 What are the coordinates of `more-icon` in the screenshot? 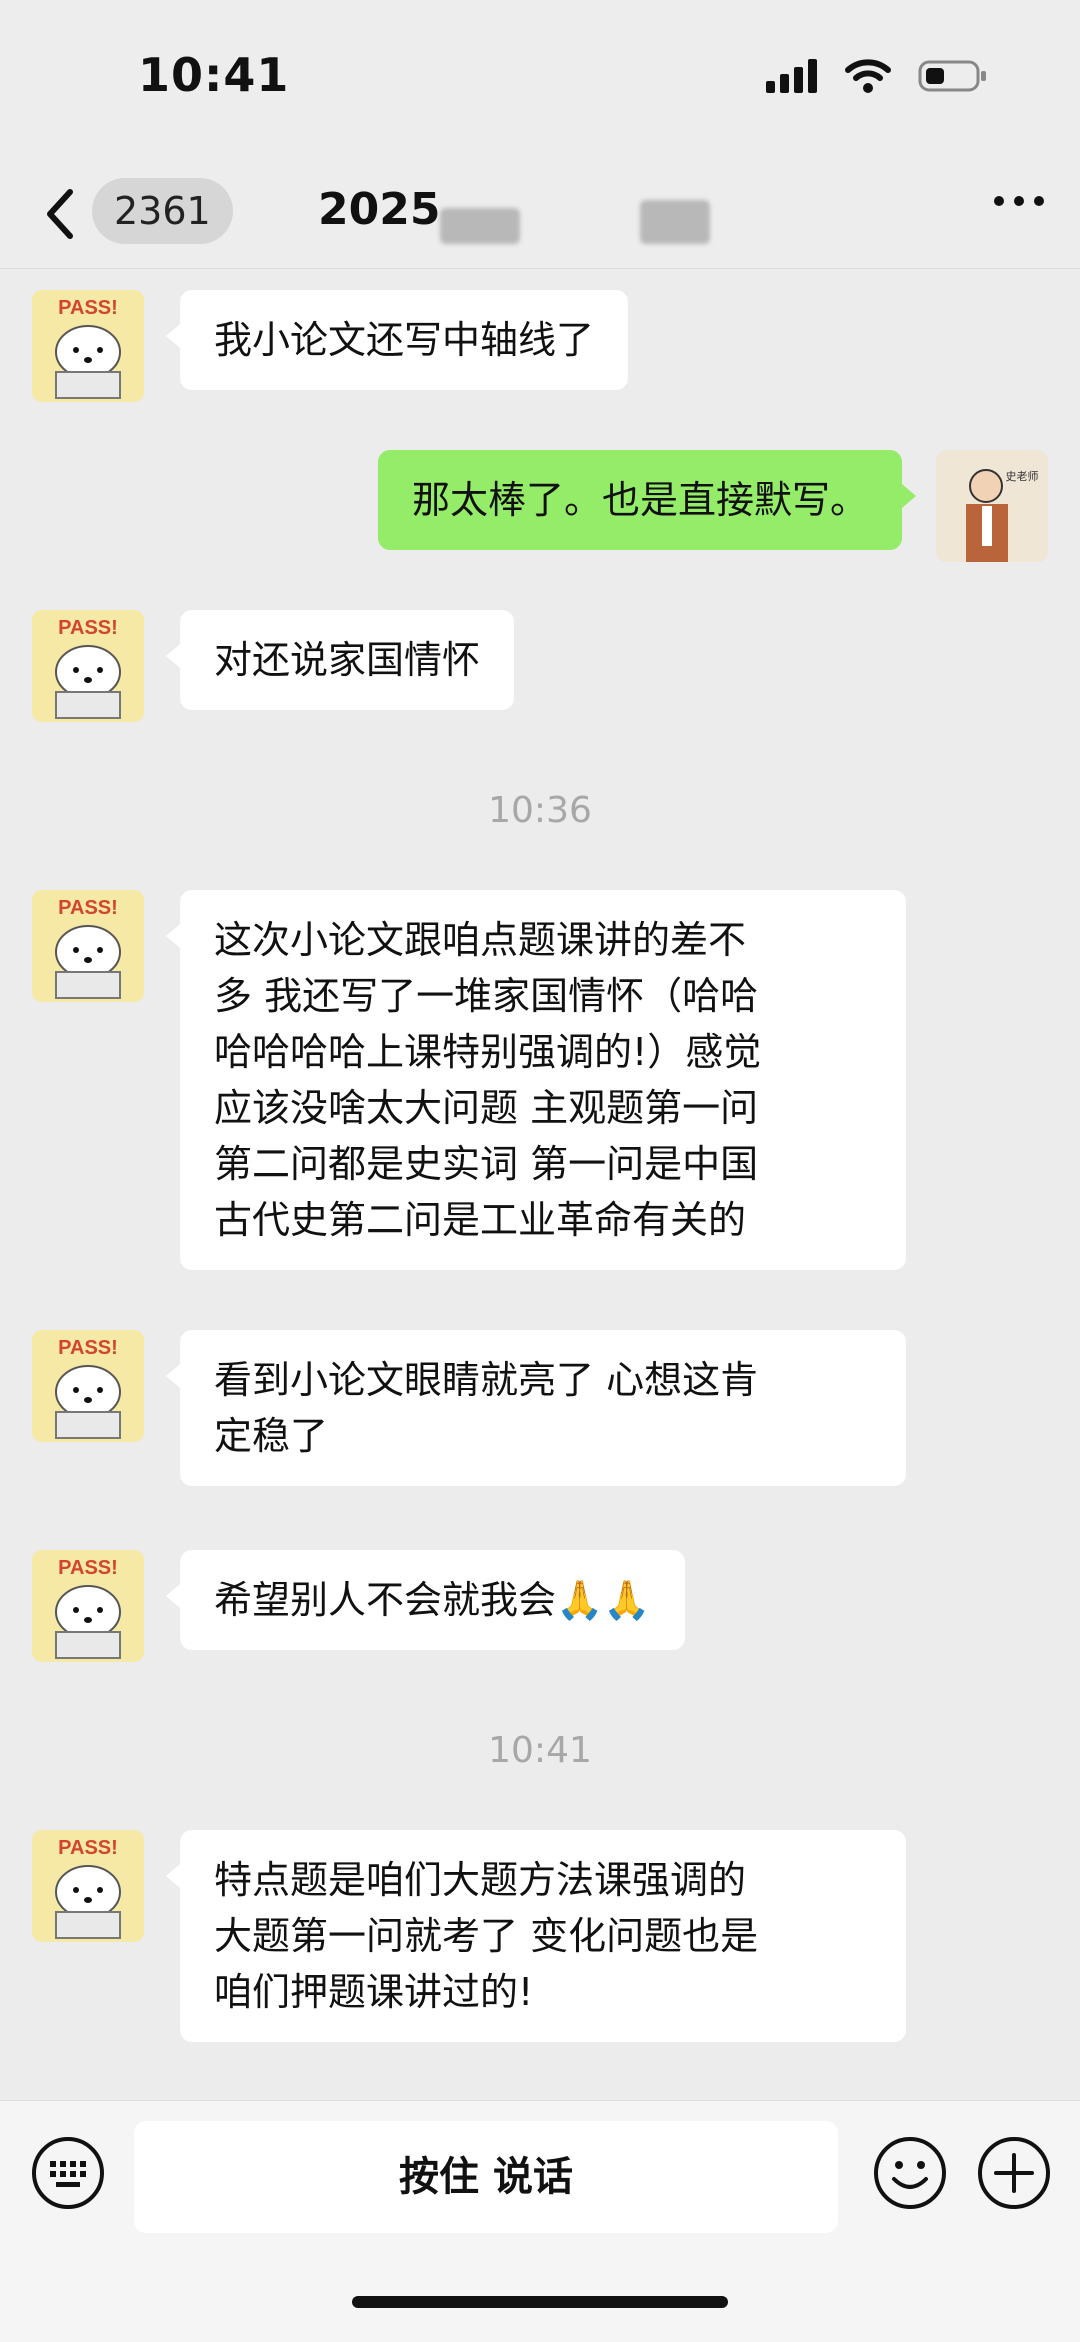 It's located at (1019, 201).